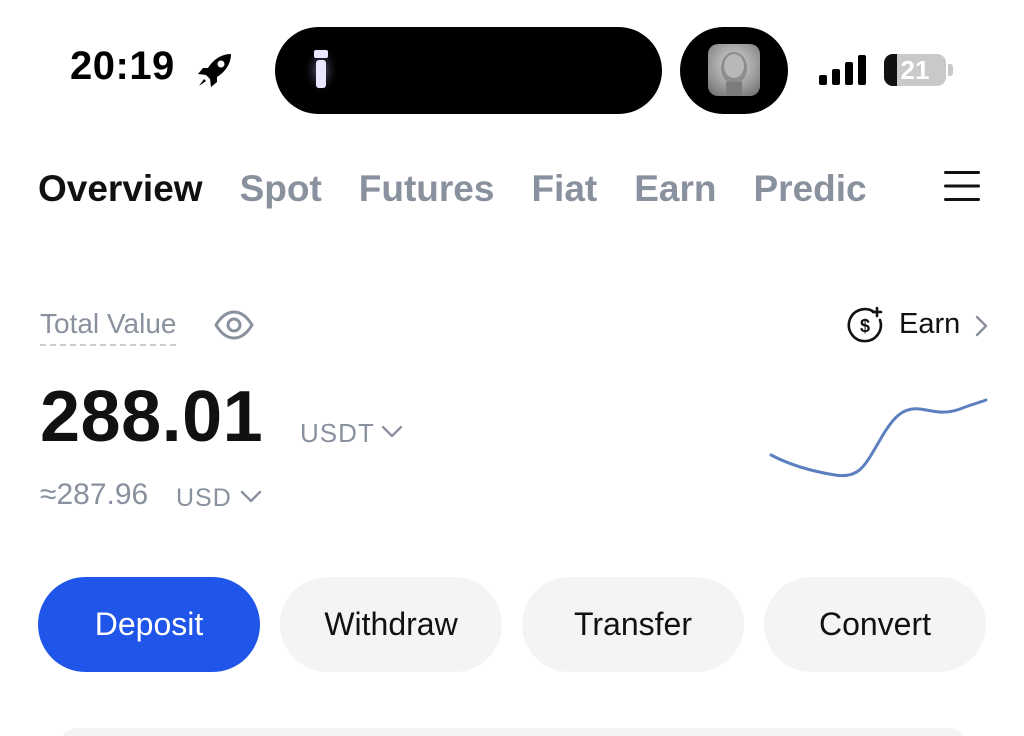 This screenshot has height=736, width=1024. I want to click on bottom-card, so click(513, 732).